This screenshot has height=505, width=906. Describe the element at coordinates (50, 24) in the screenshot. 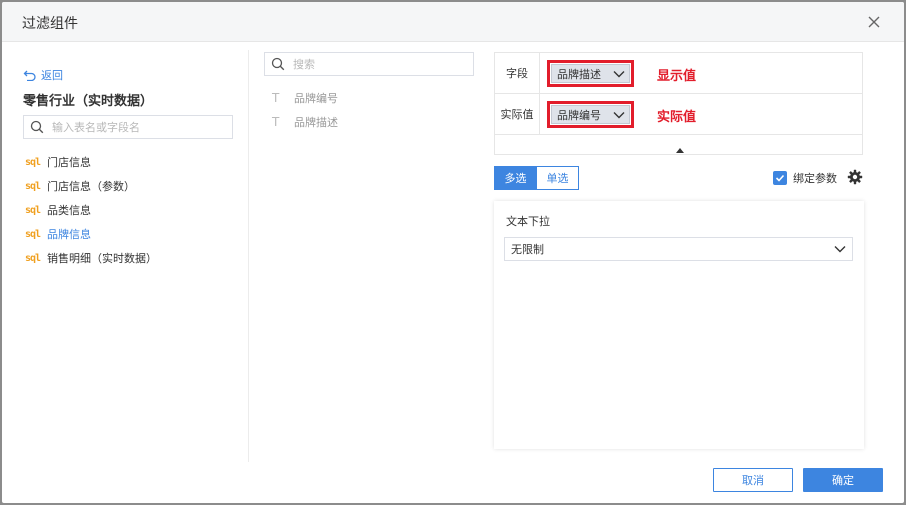

I see `dialog-title: 过滤组件` at that location.